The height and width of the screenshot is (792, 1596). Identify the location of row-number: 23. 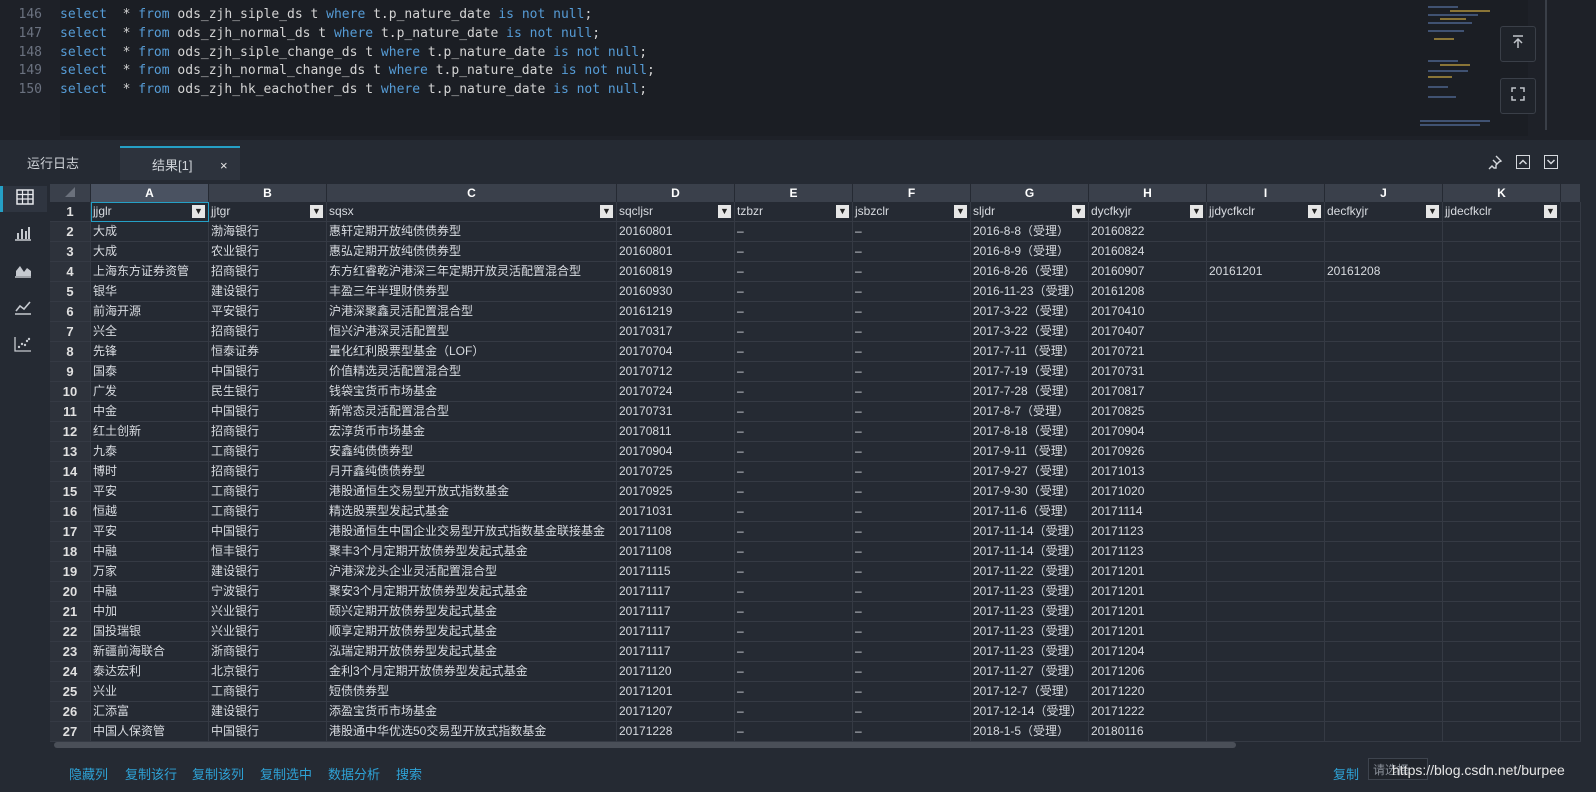
(70, 651).